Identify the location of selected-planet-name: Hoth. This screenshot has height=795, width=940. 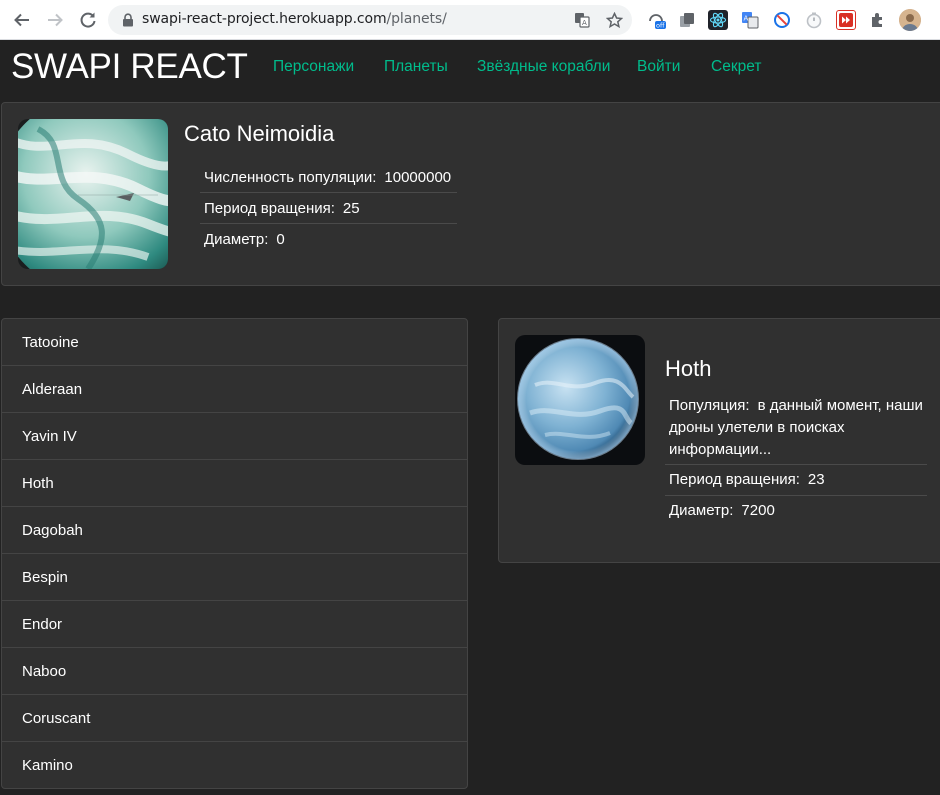
(688, 368).